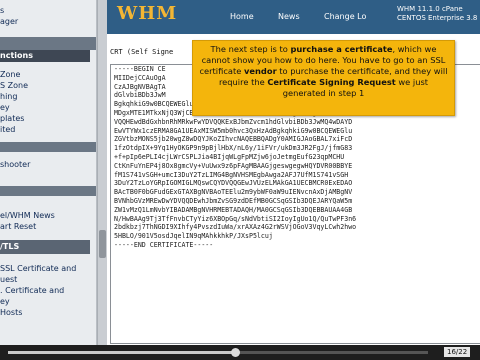 The height and width of the screenshot is (360, 480). I want to click on sidebar-item: . Certificate and, so click(32, 291).